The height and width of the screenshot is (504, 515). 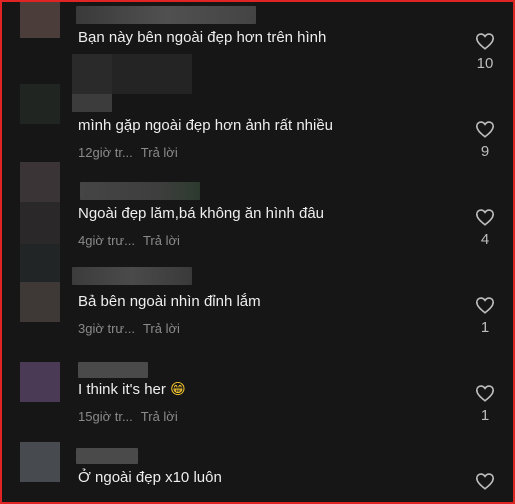 I want to click on comment-text: I think it's her 😁, so click(x=132, y=390).